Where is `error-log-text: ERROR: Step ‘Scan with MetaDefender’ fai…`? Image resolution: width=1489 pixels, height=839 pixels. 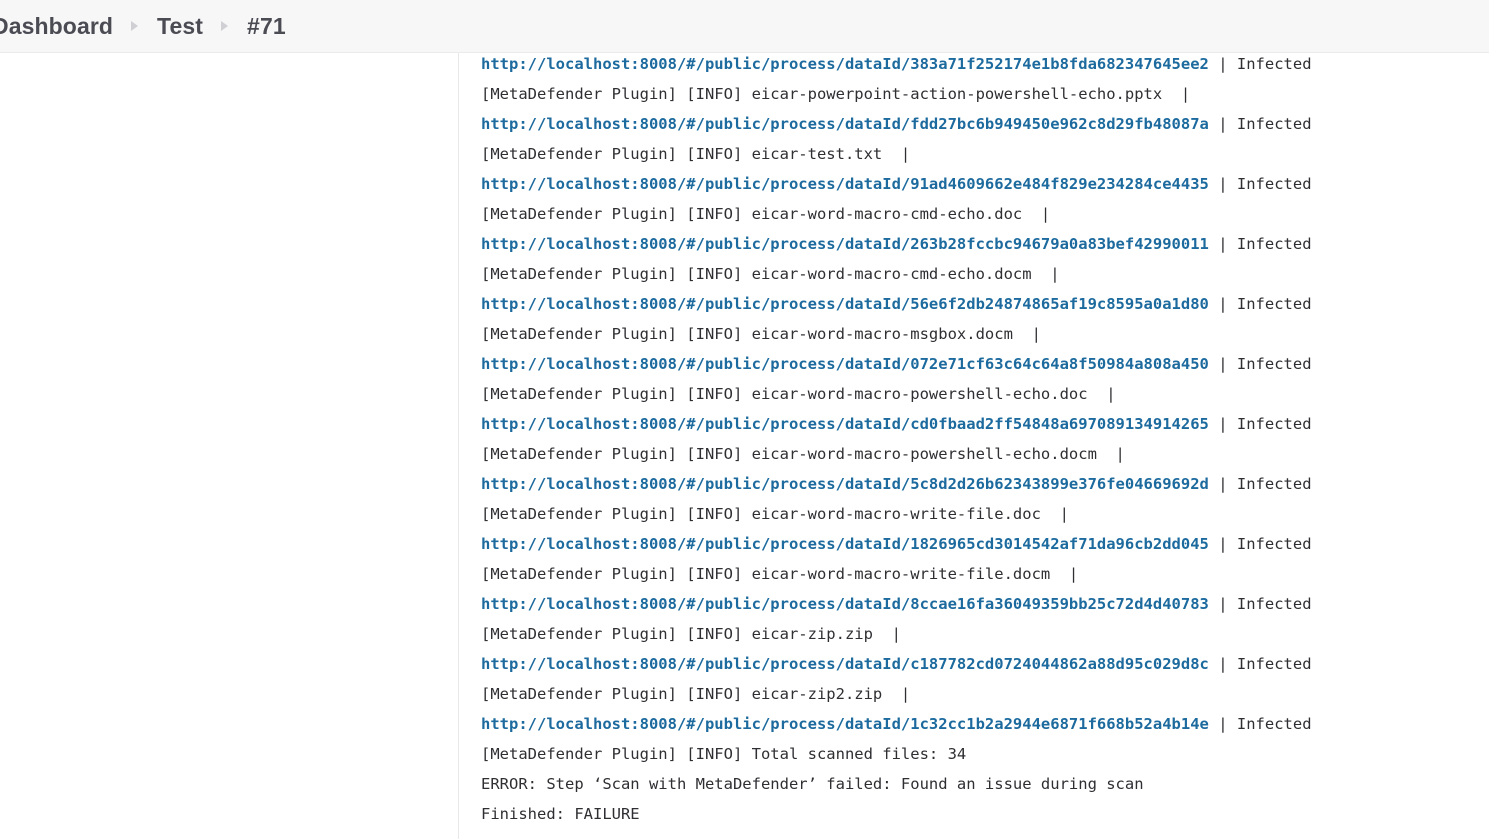 error-log-text: ERROR: Step ‘Scan with MetaDefender’ fai… is located at coordinates (812, 784).